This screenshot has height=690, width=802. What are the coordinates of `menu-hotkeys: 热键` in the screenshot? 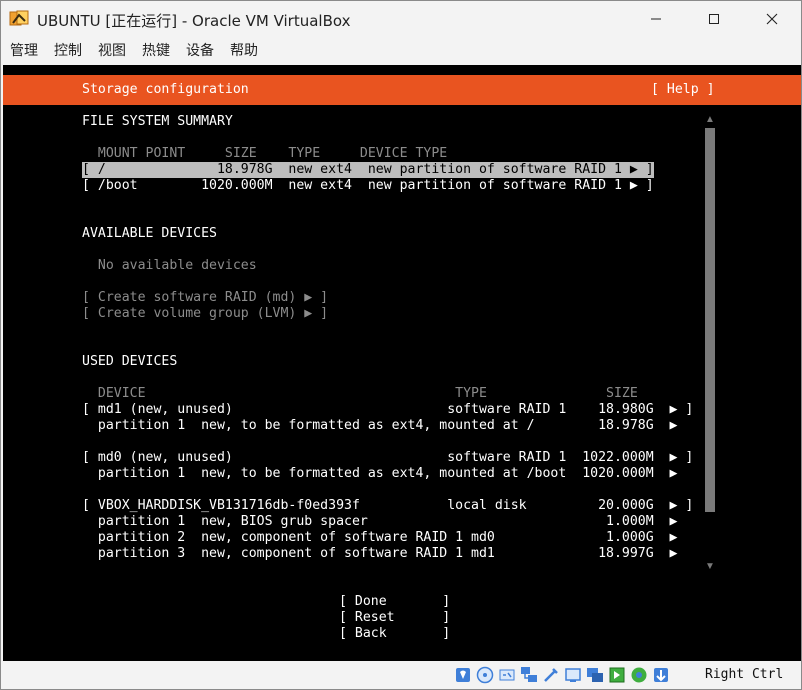 It's located at (156, 51).